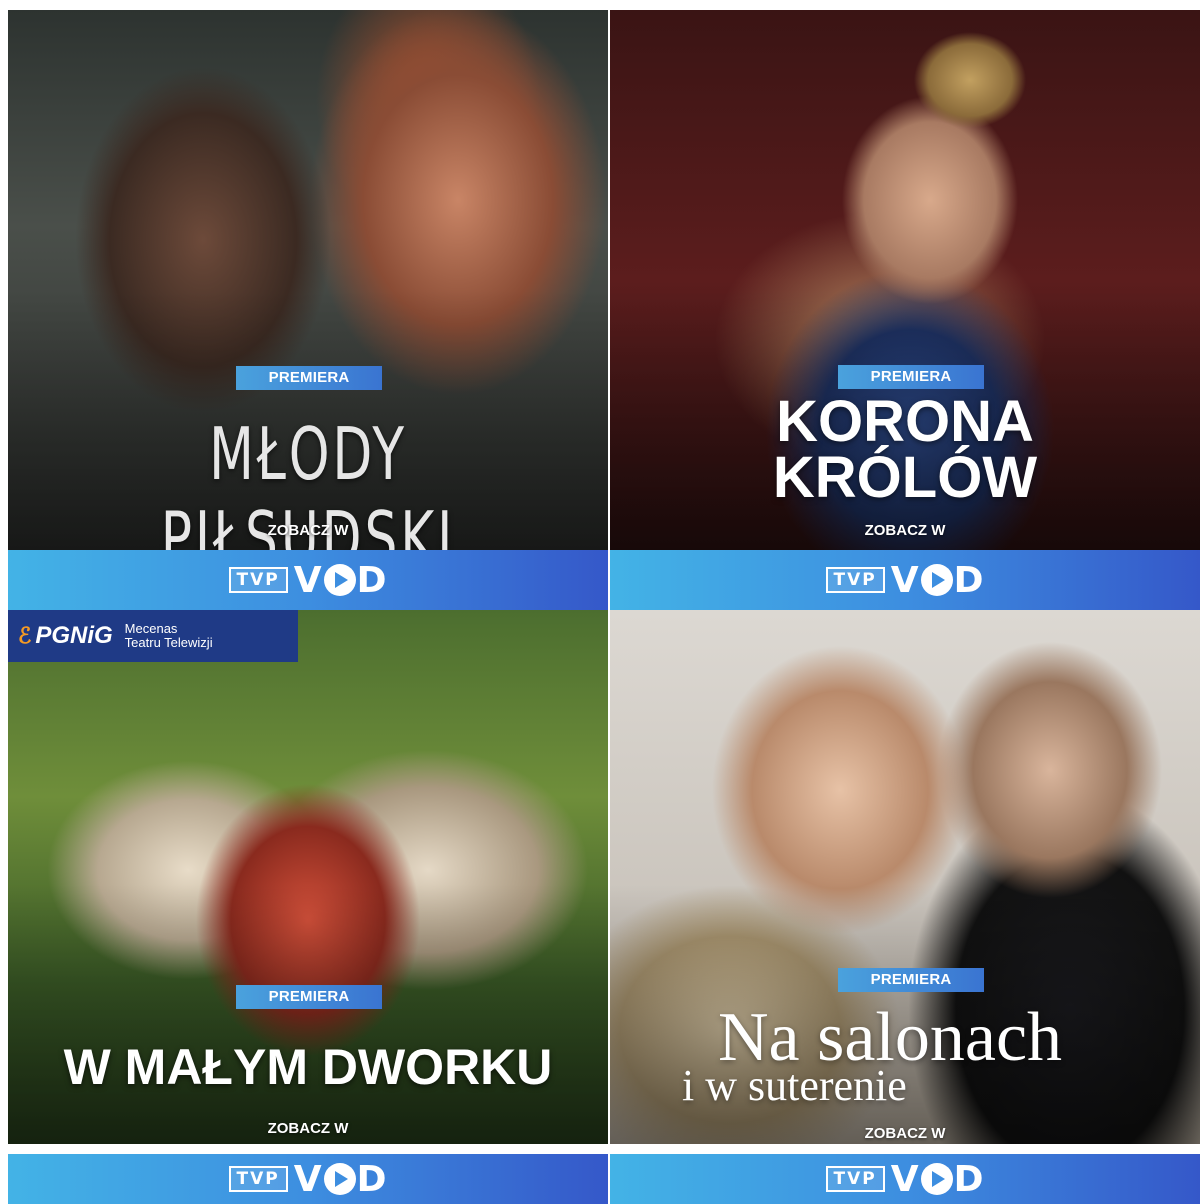  Describe the element at coordinates (308, 1067) in the screenshot. I see `poster-title: W MAŁYM DWORKU` at that location.